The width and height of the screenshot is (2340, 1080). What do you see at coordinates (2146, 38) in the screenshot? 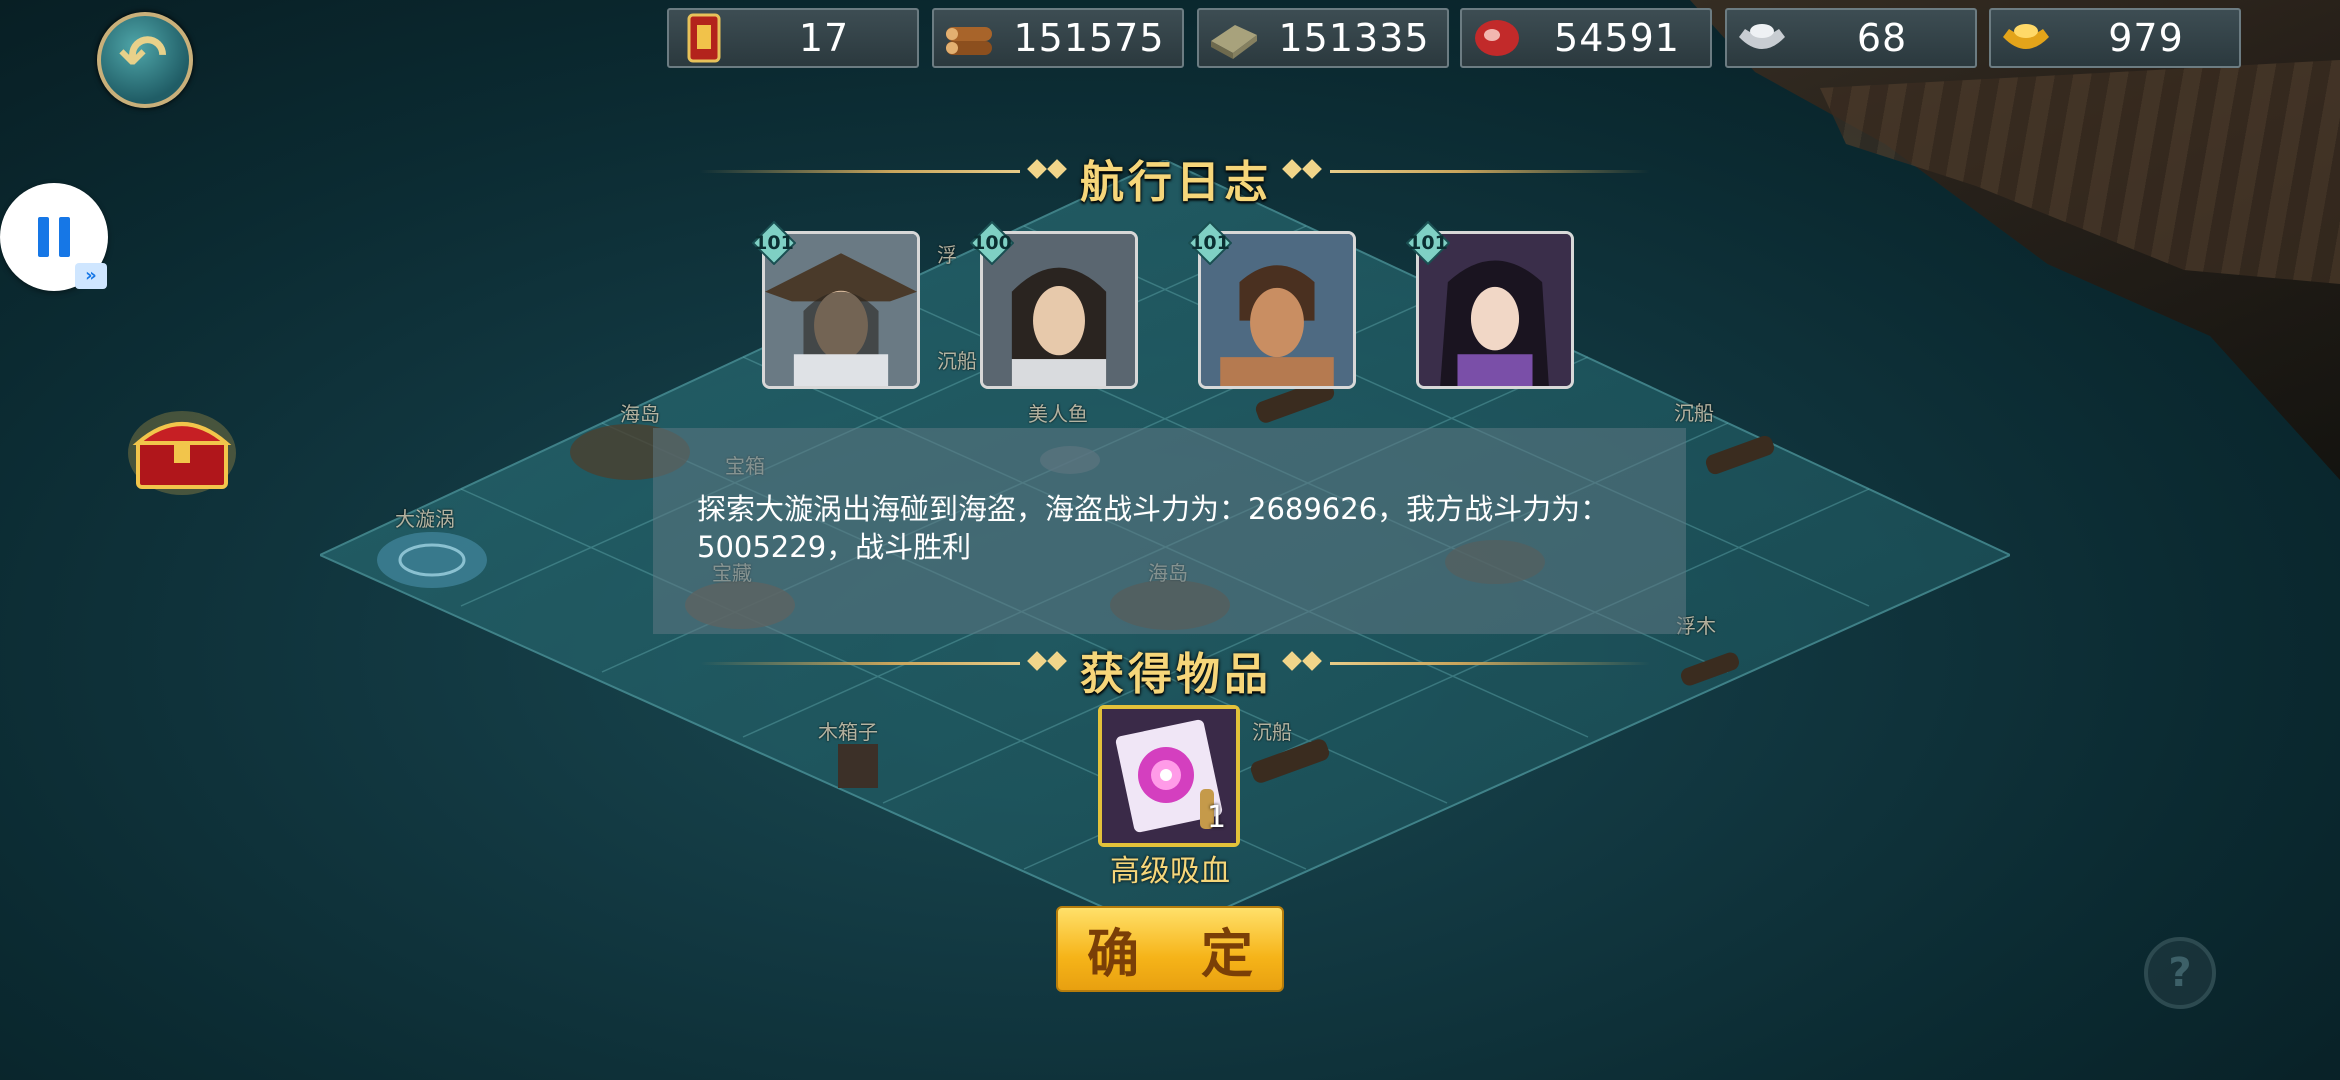
I see `resource-gold-value: 979` at bounding box center [2146, 38].